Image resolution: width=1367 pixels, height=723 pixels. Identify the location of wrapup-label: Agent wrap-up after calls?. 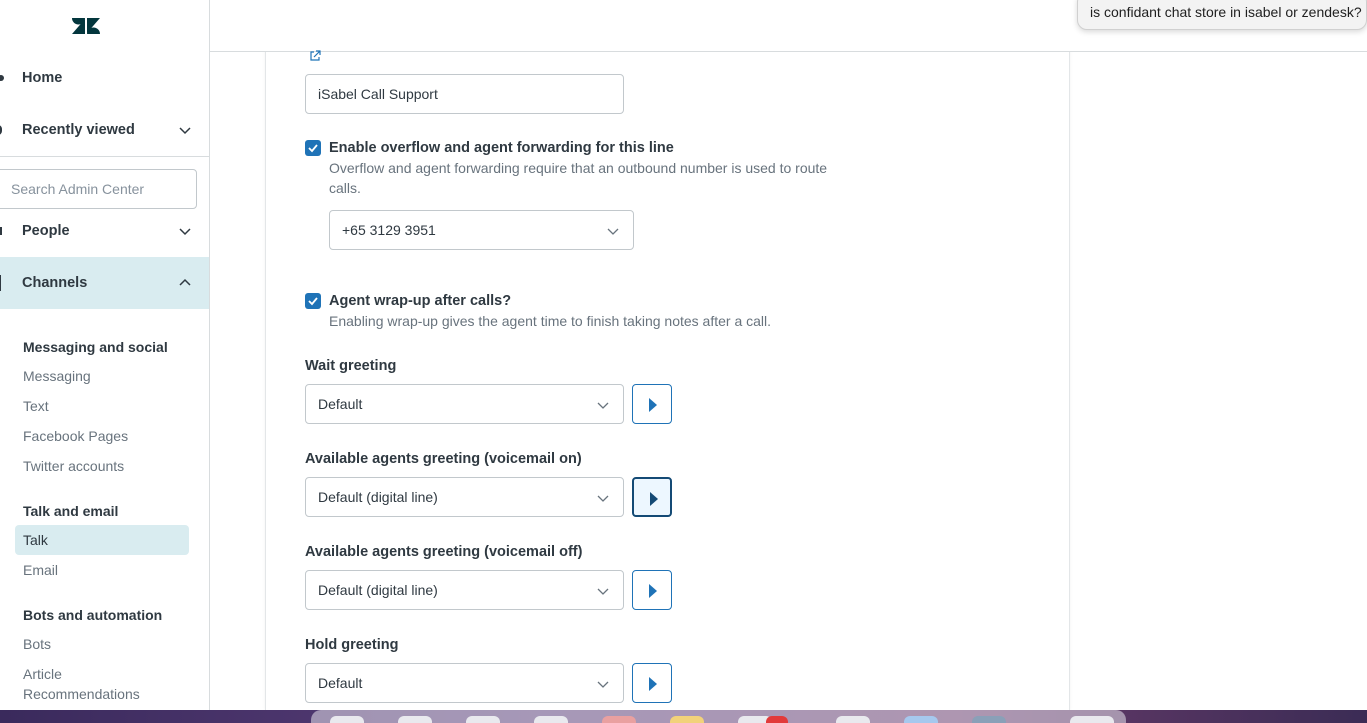
(420, 301).